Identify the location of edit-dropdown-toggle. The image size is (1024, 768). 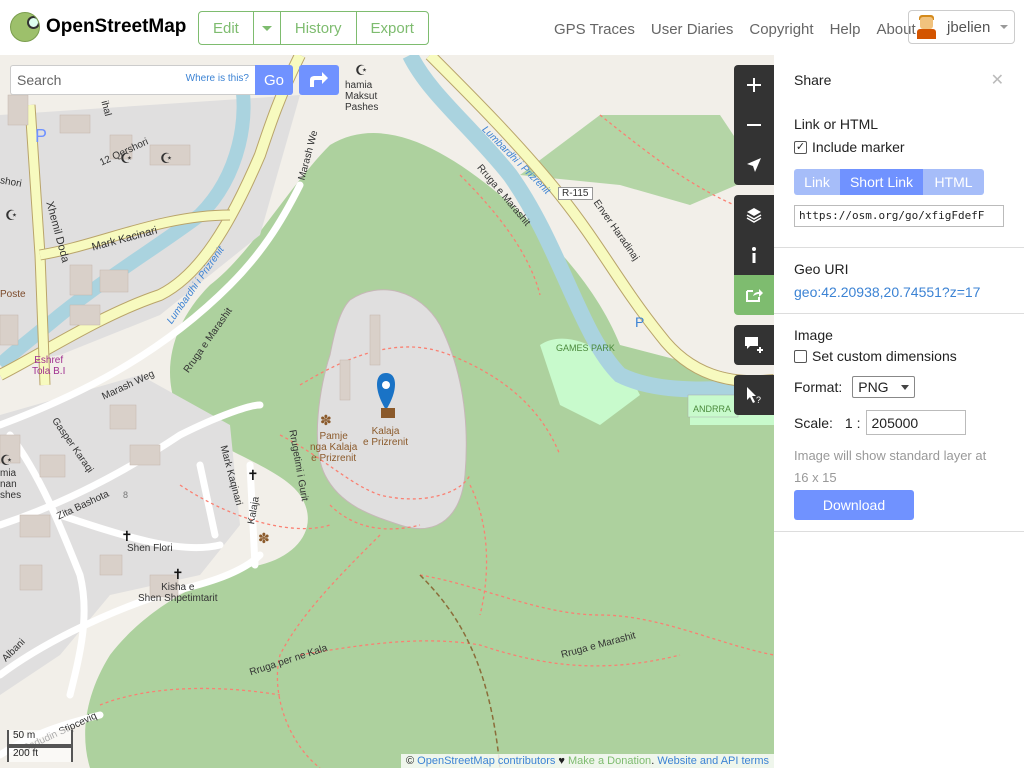
(267, 28).